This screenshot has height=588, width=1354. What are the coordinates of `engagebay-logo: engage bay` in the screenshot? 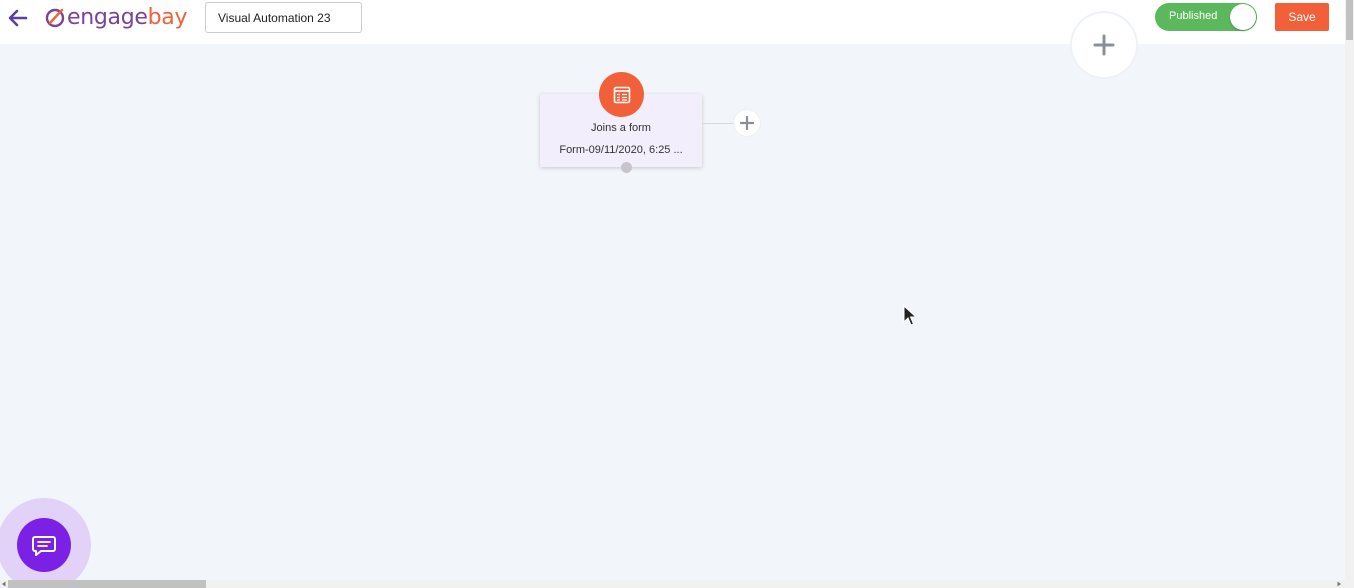 It's located at (115, 17).